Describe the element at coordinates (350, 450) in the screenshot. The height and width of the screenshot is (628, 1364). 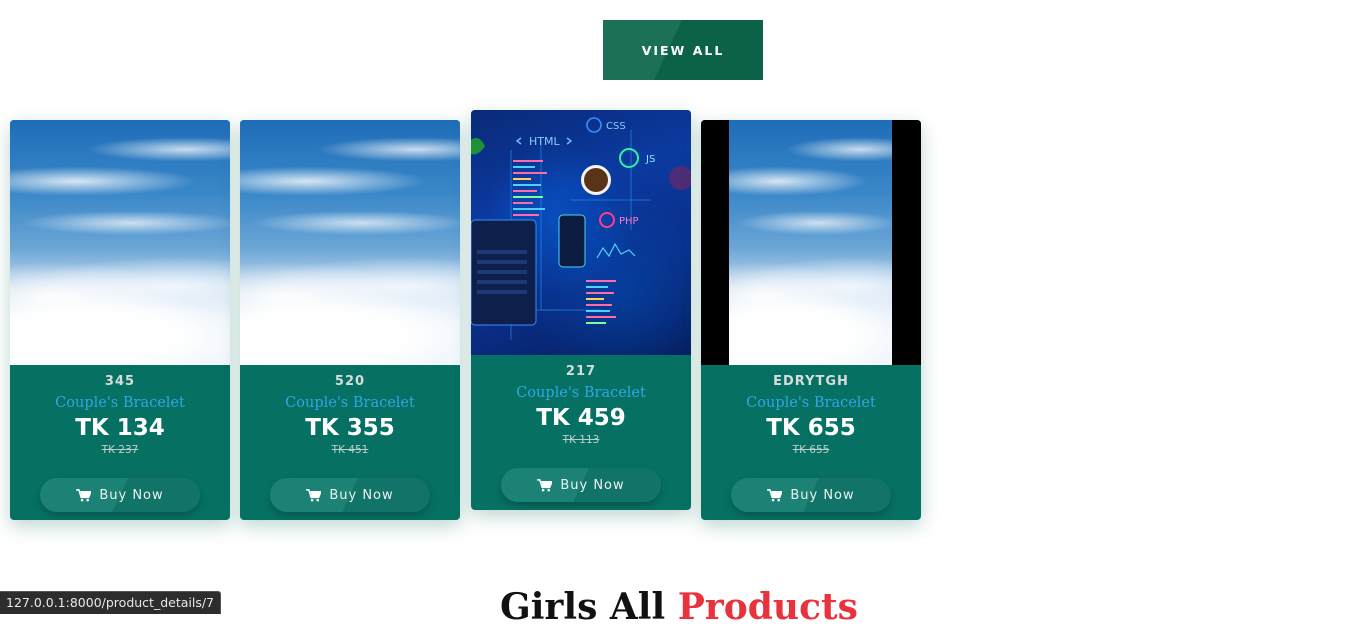
I see `product-old-price: TK 451` at that location.